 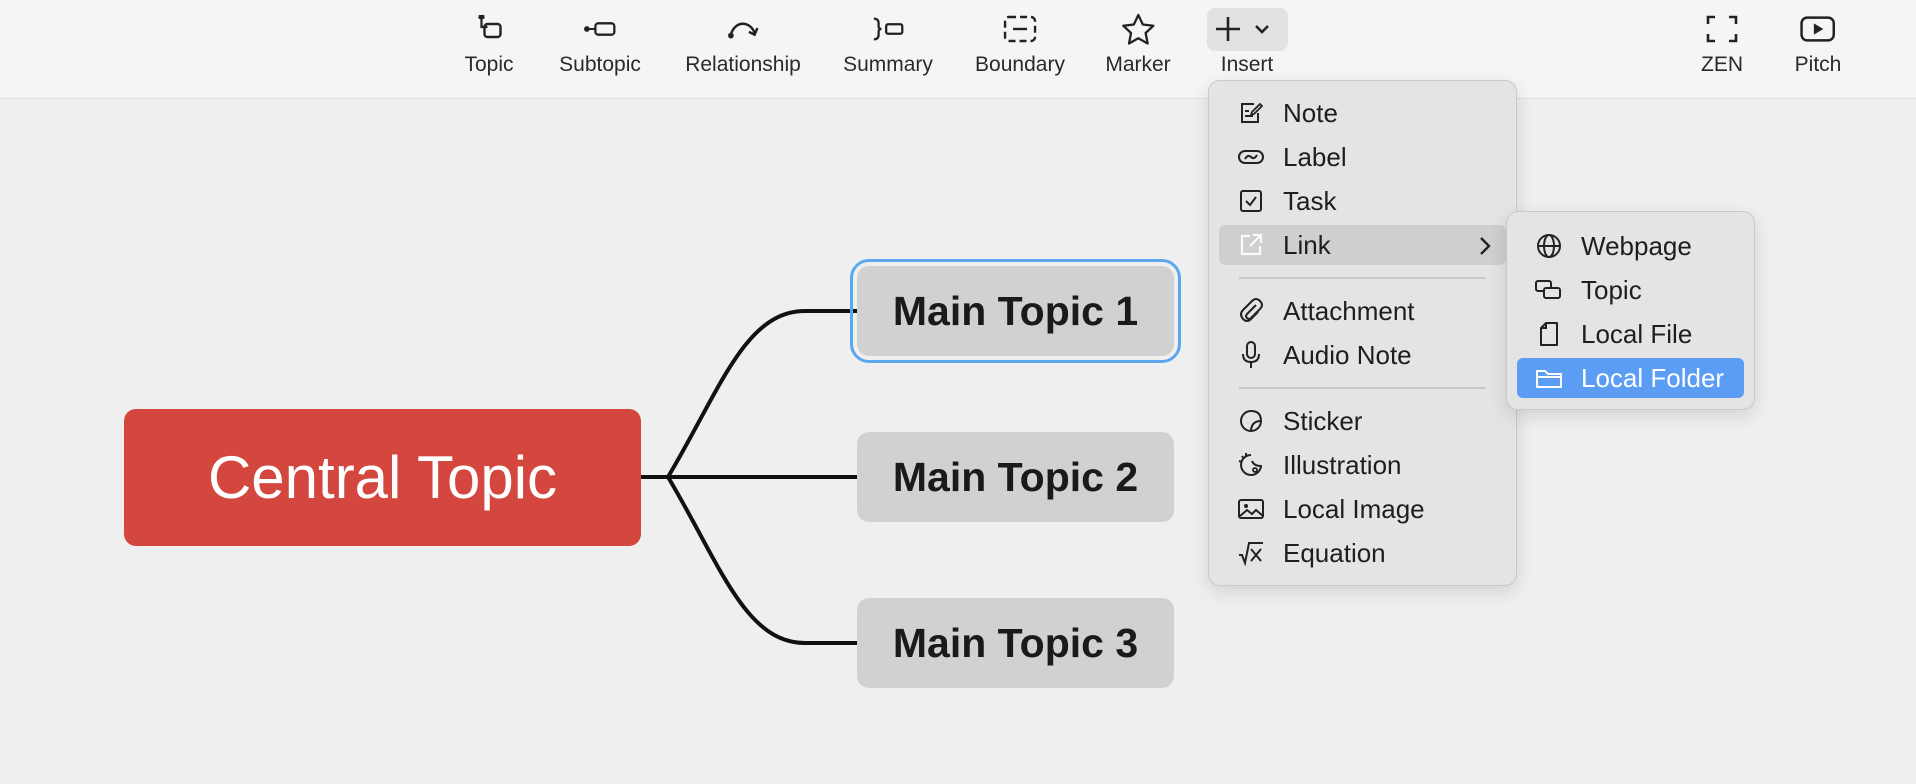 What do you see at coordinates (1251, 113) in the screenshot?
I see `note-icon` at bounding box center [1251, 113].